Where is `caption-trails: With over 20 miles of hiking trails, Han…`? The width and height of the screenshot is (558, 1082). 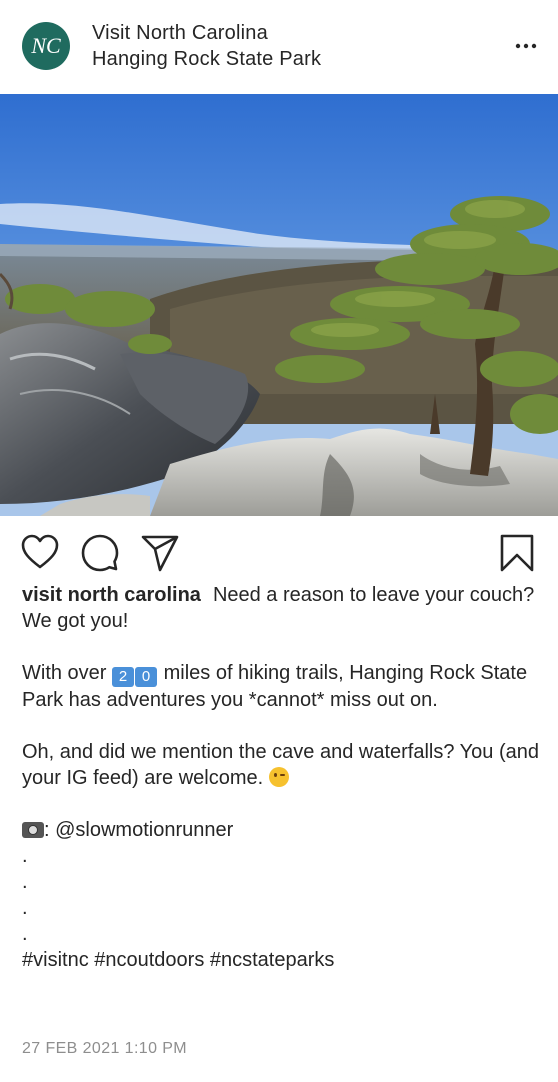 caption-trails: With over 20 miles of hiking trails, Han… is located at coordinates (282, 686).